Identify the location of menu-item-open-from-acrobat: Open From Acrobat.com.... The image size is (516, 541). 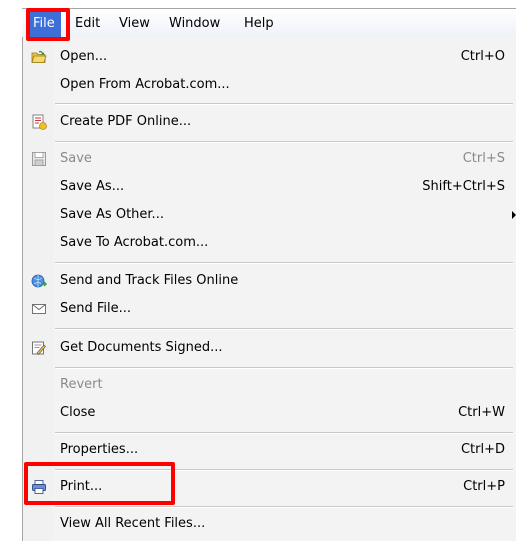
(269, 85).